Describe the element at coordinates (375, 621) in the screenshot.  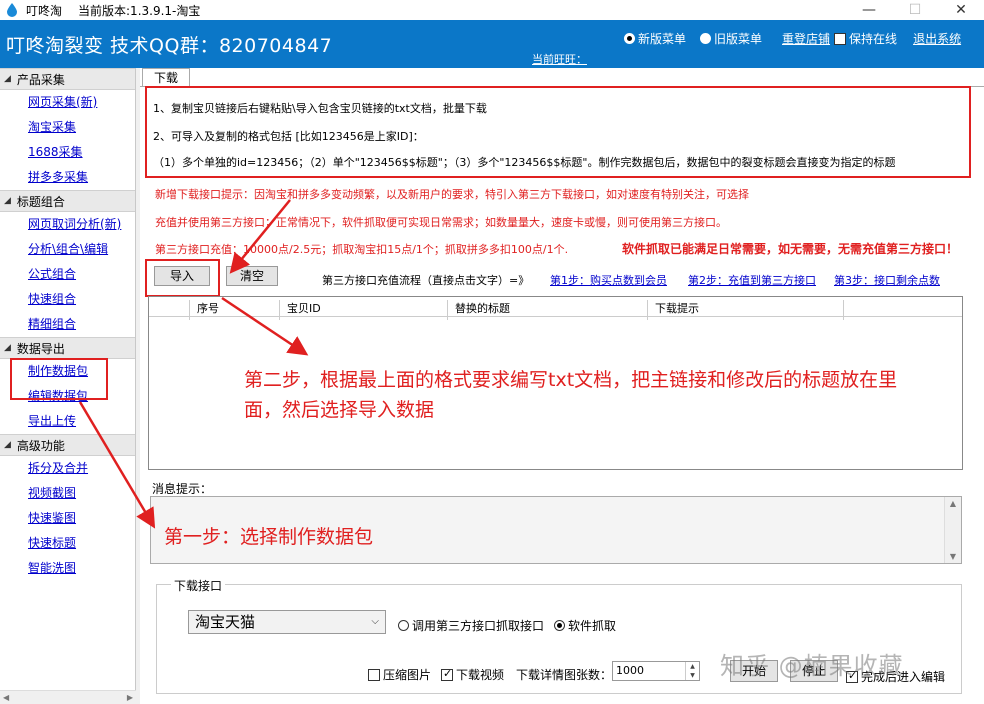
I see `chevron-down-icon: ⌵` at that location.